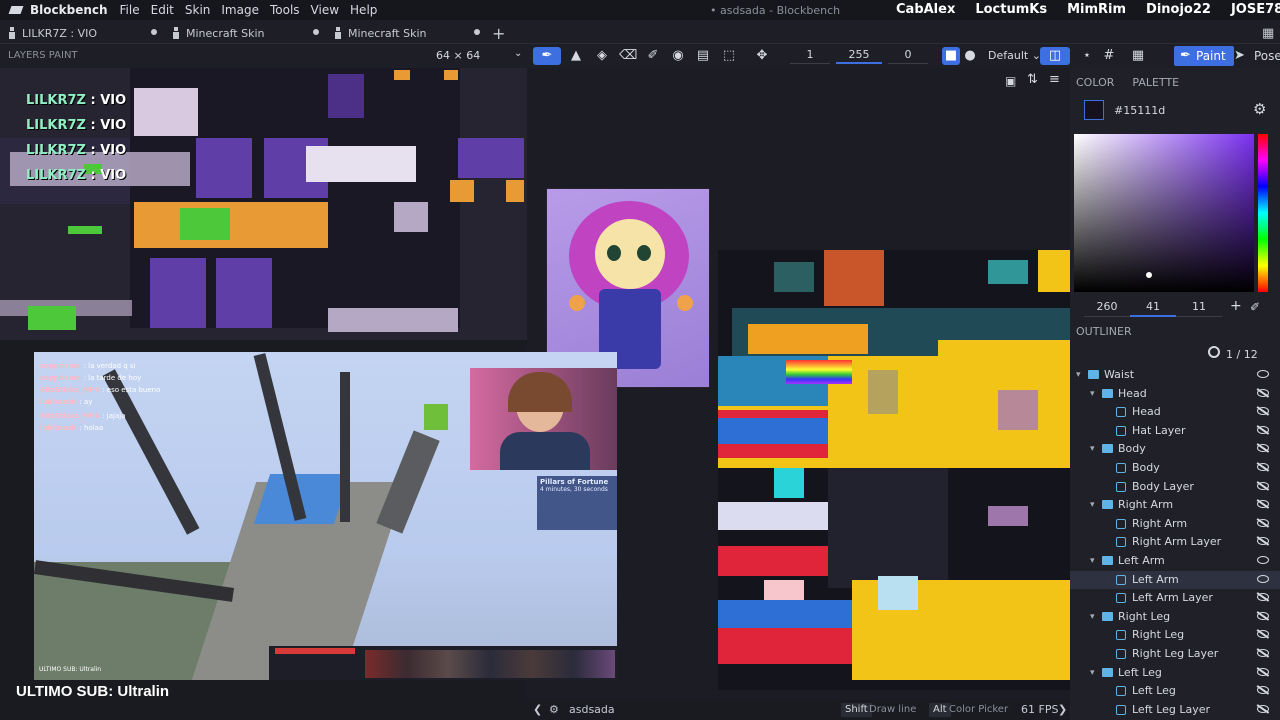  Describe the element at coordinates (810, 56) in the screenshot. I see `brush-size-input: 1` at that location.